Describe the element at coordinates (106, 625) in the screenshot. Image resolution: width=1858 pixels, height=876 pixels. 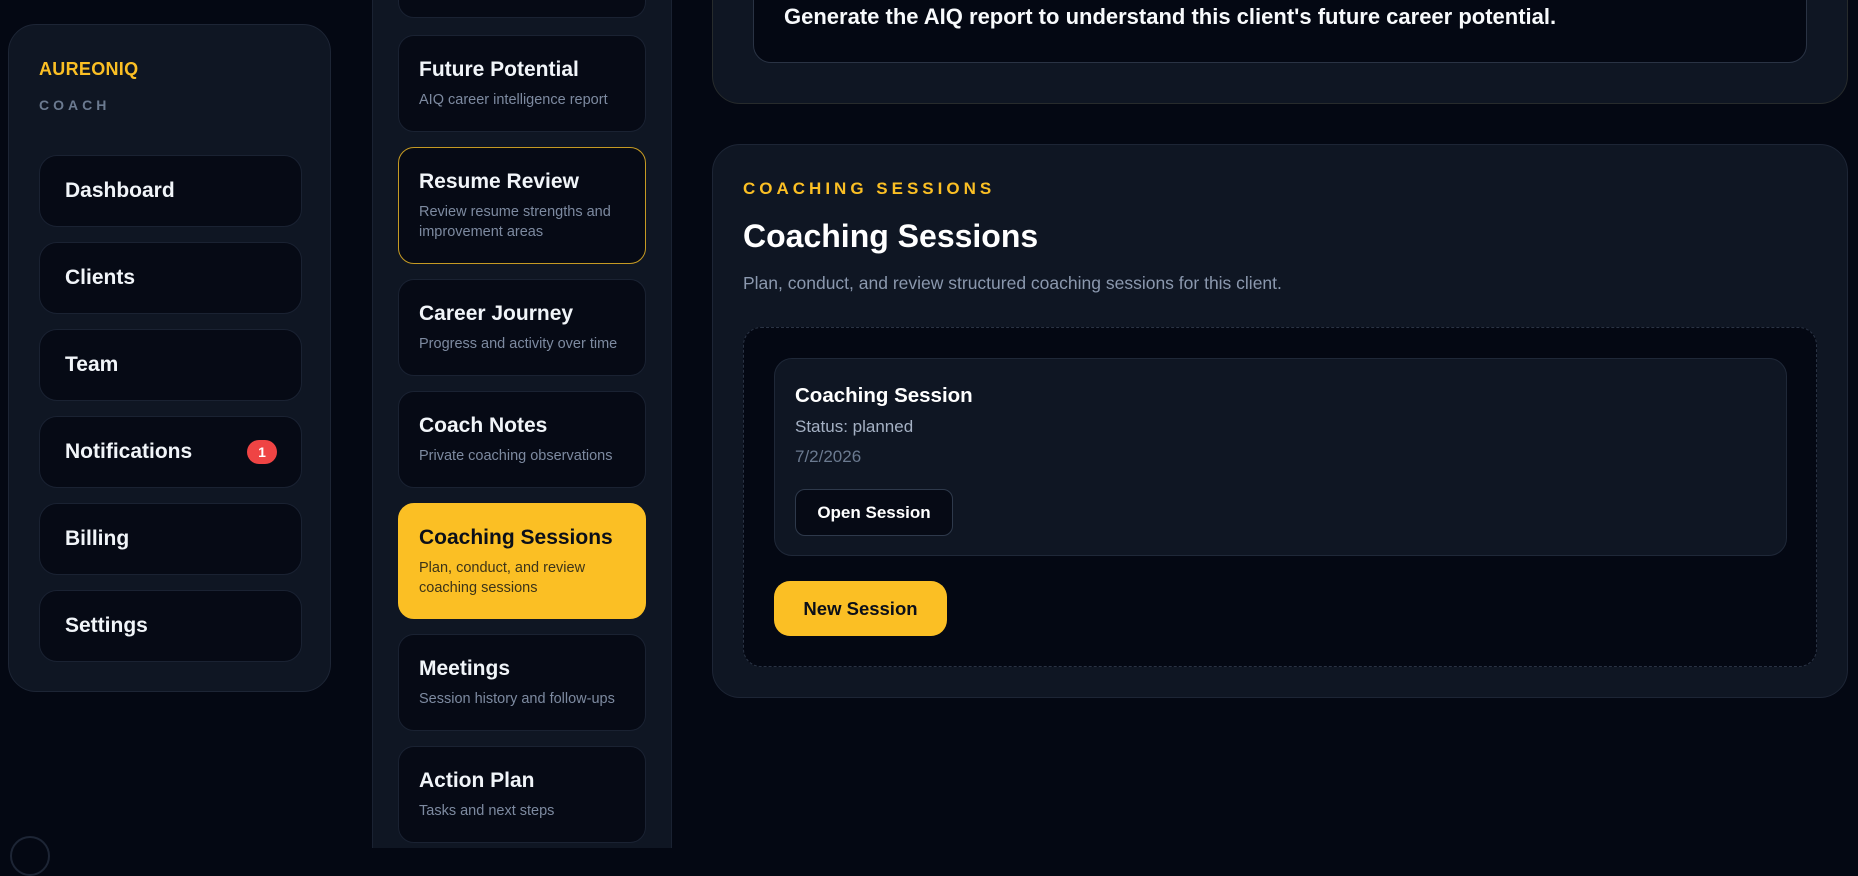
I see `nav-item-label: Settings` at that location.